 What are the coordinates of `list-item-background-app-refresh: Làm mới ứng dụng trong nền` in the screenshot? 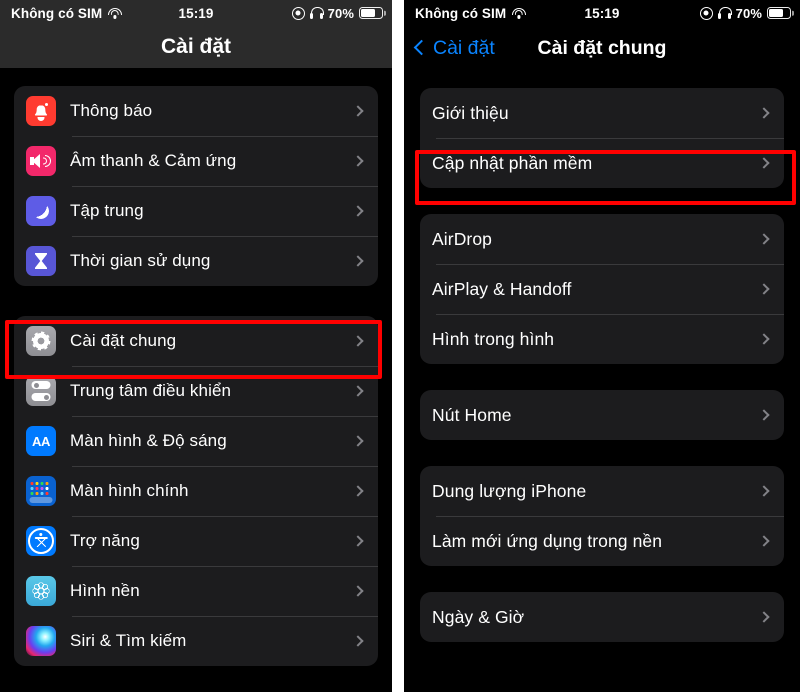 It's located at (602, 541).